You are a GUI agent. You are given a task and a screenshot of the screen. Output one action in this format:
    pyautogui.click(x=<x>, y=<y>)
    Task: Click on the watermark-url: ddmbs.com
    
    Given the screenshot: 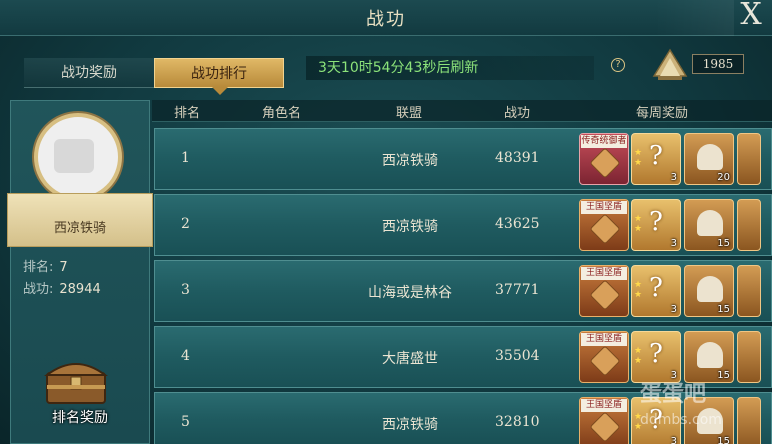 What is the action you would take?
    pyautogui.click(x=681, y=420)
    